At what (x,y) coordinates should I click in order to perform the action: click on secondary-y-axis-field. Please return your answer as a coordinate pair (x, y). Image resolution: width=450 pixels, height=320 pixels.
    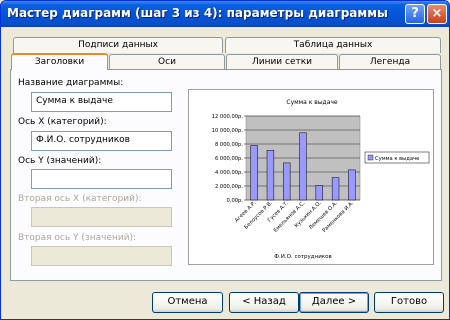
    Looking at the image, I should click on (101, 256).